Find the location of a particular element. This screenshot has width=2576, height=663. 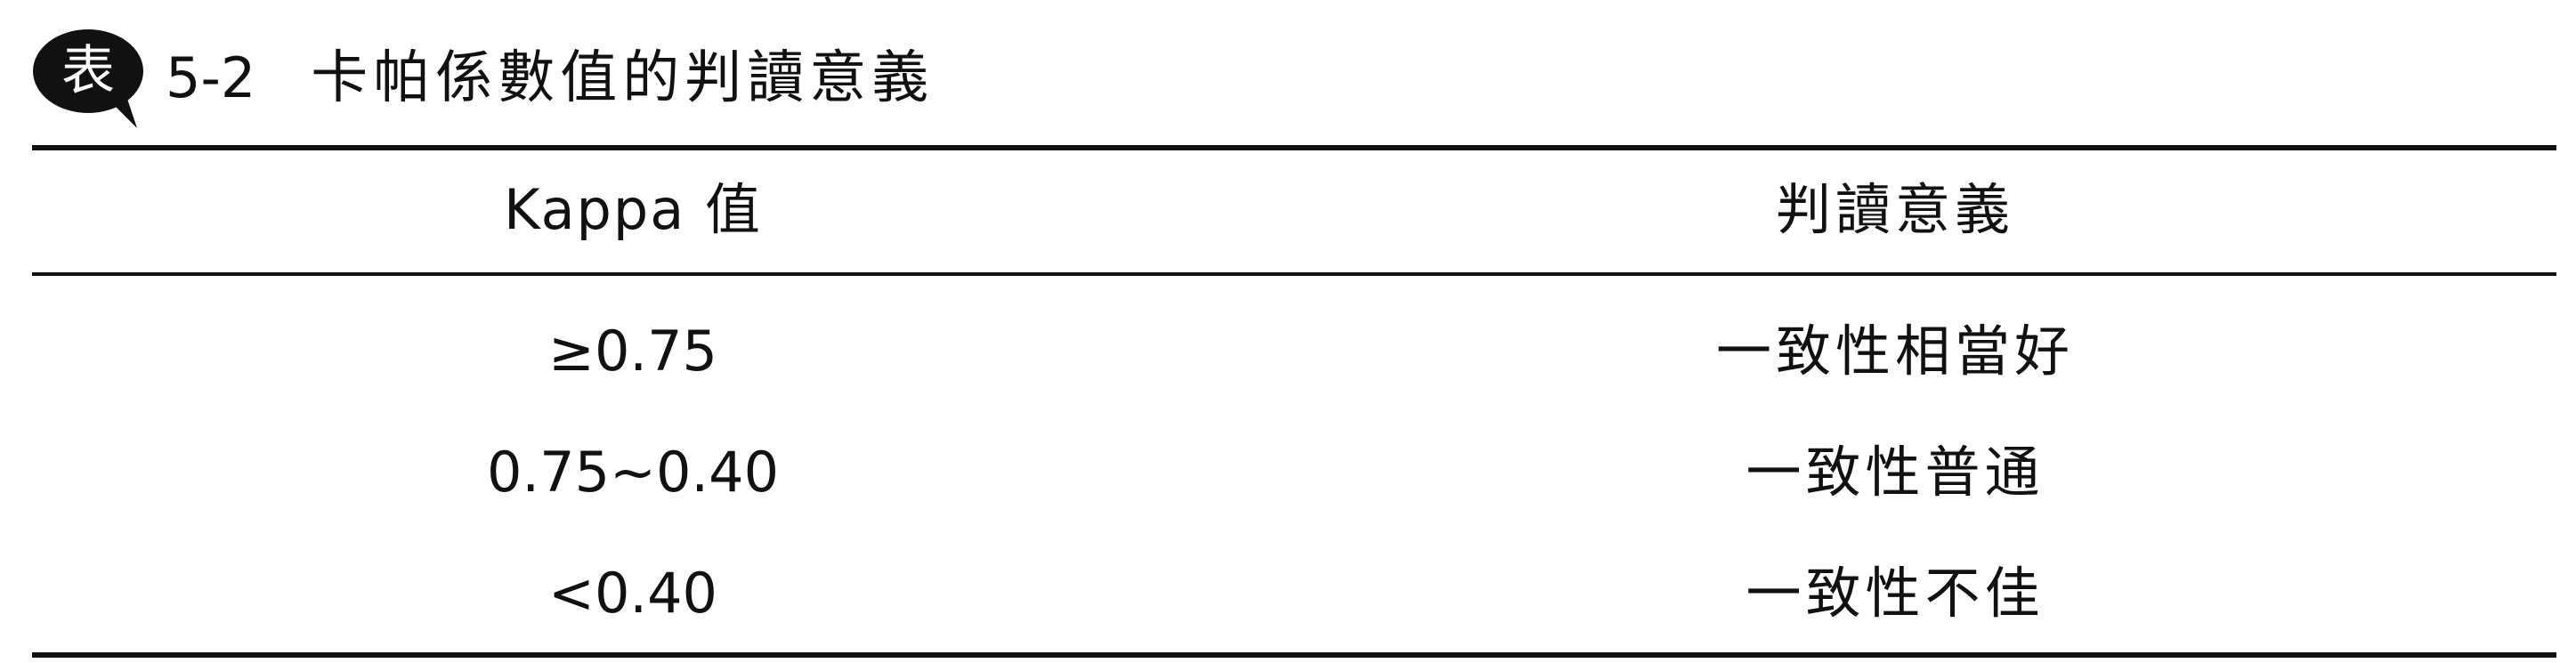

header-interpretation: 判讀意義 is located at coordinates (1895, 209).